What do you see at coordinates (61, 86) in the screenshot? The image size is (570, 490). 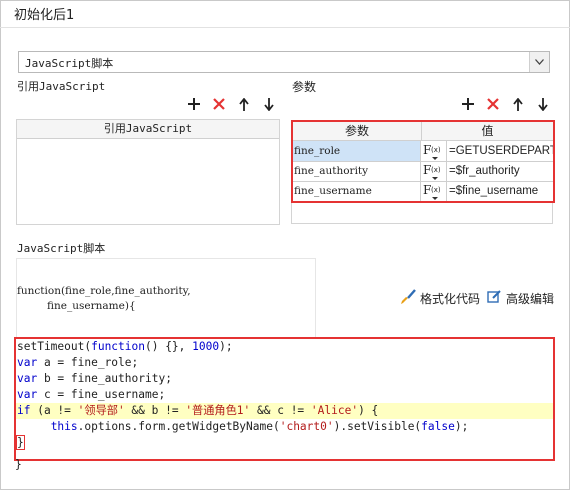 I see `referenced-js-label: 引用JavaScript` at bounding box center [61, 86].